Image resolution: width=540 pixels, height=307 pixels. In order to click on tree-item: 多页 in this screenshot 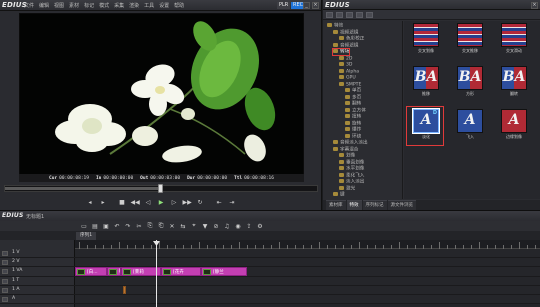, I will do `click(353, 97)`.